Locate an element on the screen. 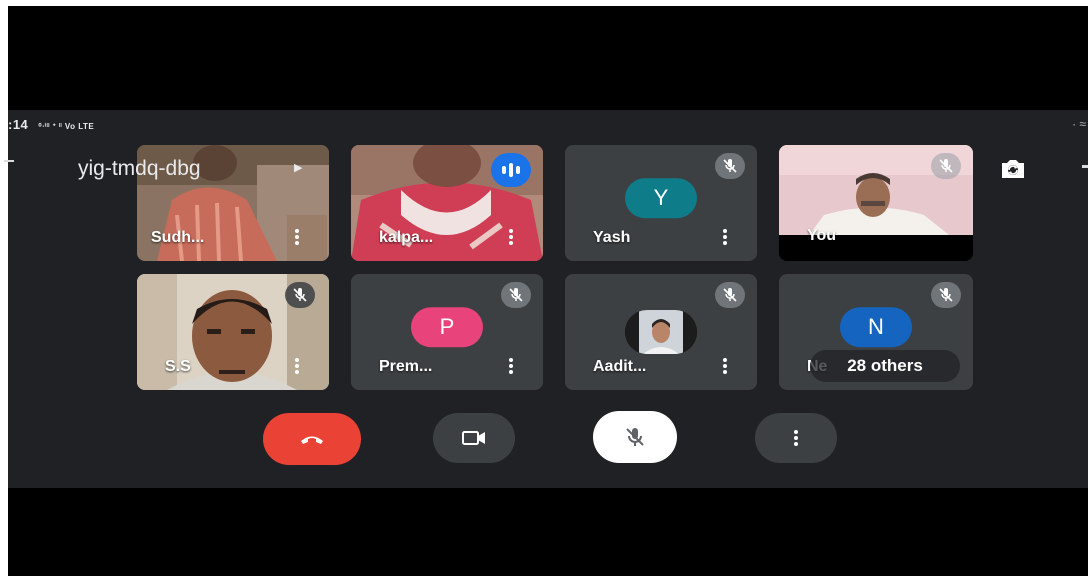 The width and height of the screenshot is (1088, 579). back-arrow-icon is located at coordinates (9, 161).